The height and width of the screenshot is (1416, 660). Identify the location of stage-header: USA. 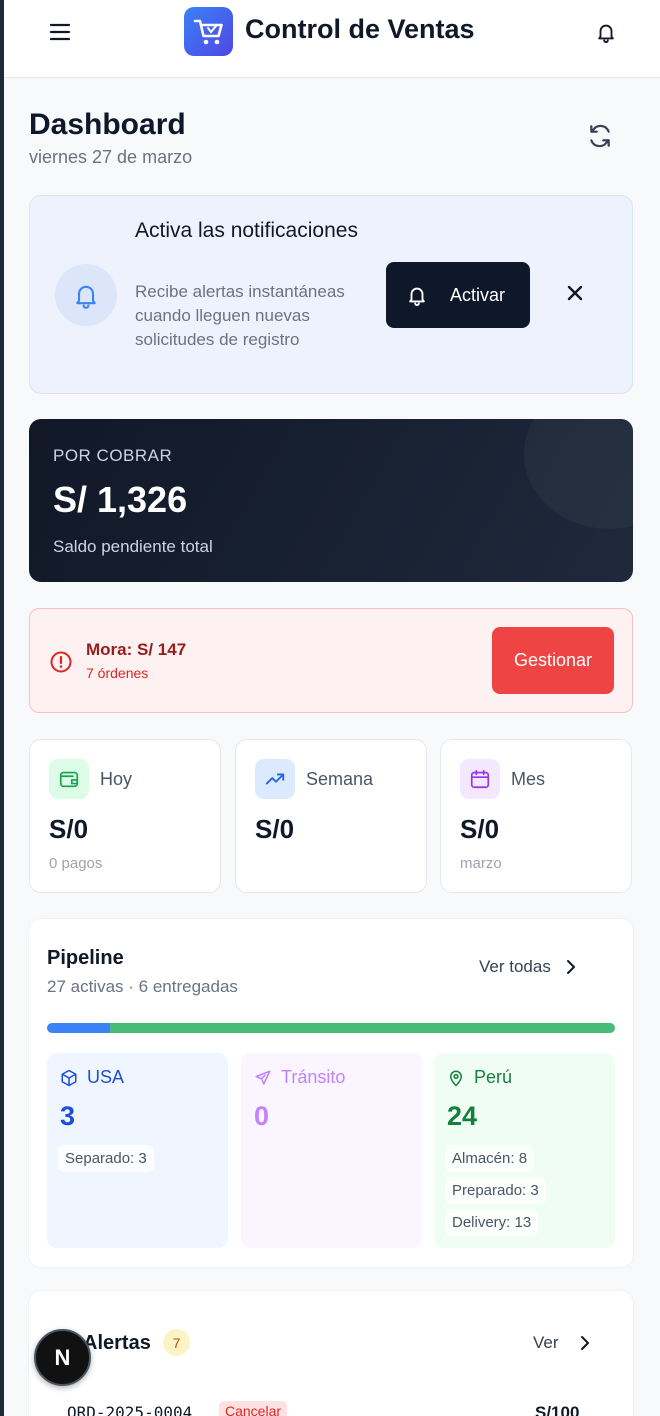
(92, 1077).